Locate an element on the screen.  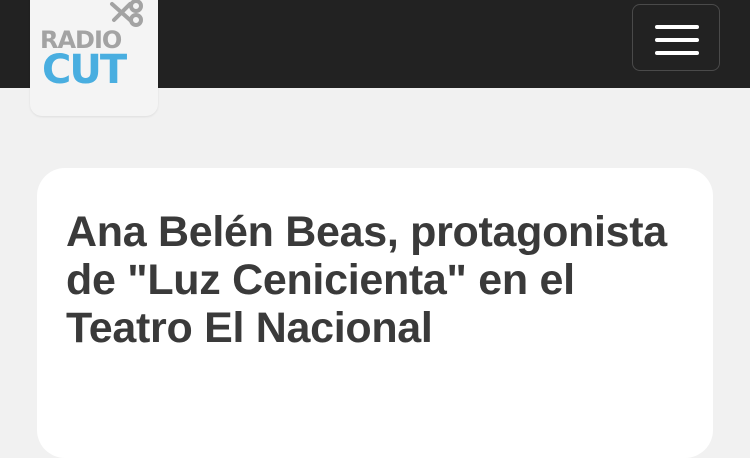
logo-text-cut: CUT is located at coordinates (84, 70).